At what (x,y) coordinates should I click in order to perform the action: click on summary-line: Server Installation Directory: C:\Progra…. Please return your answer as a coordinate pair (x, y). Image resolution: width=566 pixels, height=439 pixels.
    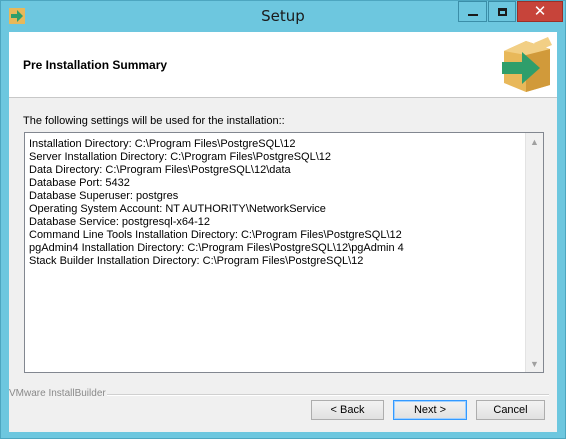
    Looking at the image, I should click on (180, 157).